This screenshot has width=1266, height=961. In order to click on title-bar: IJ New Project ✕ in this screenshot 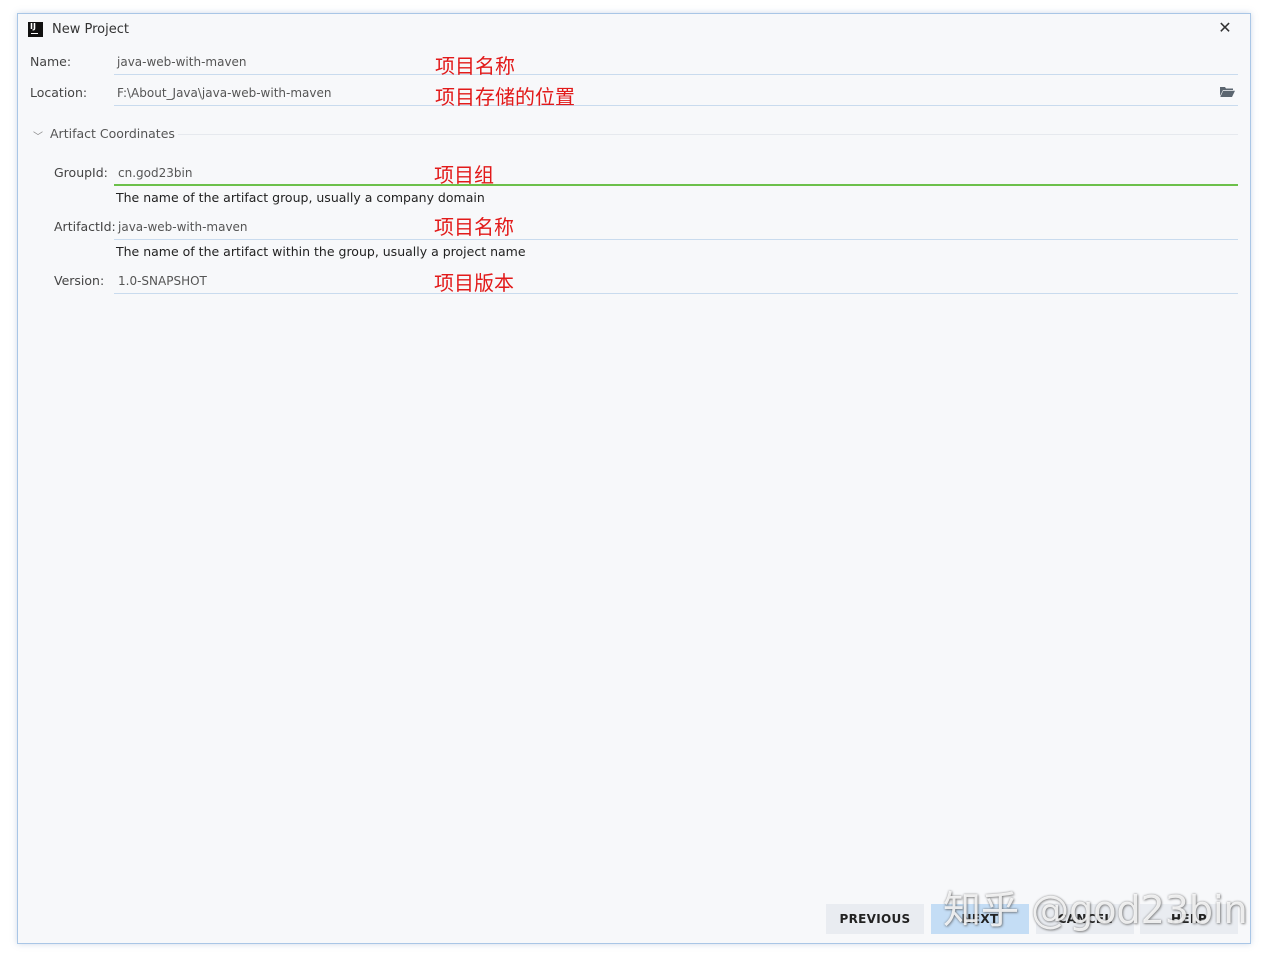, I will do `click(634, 29)`.